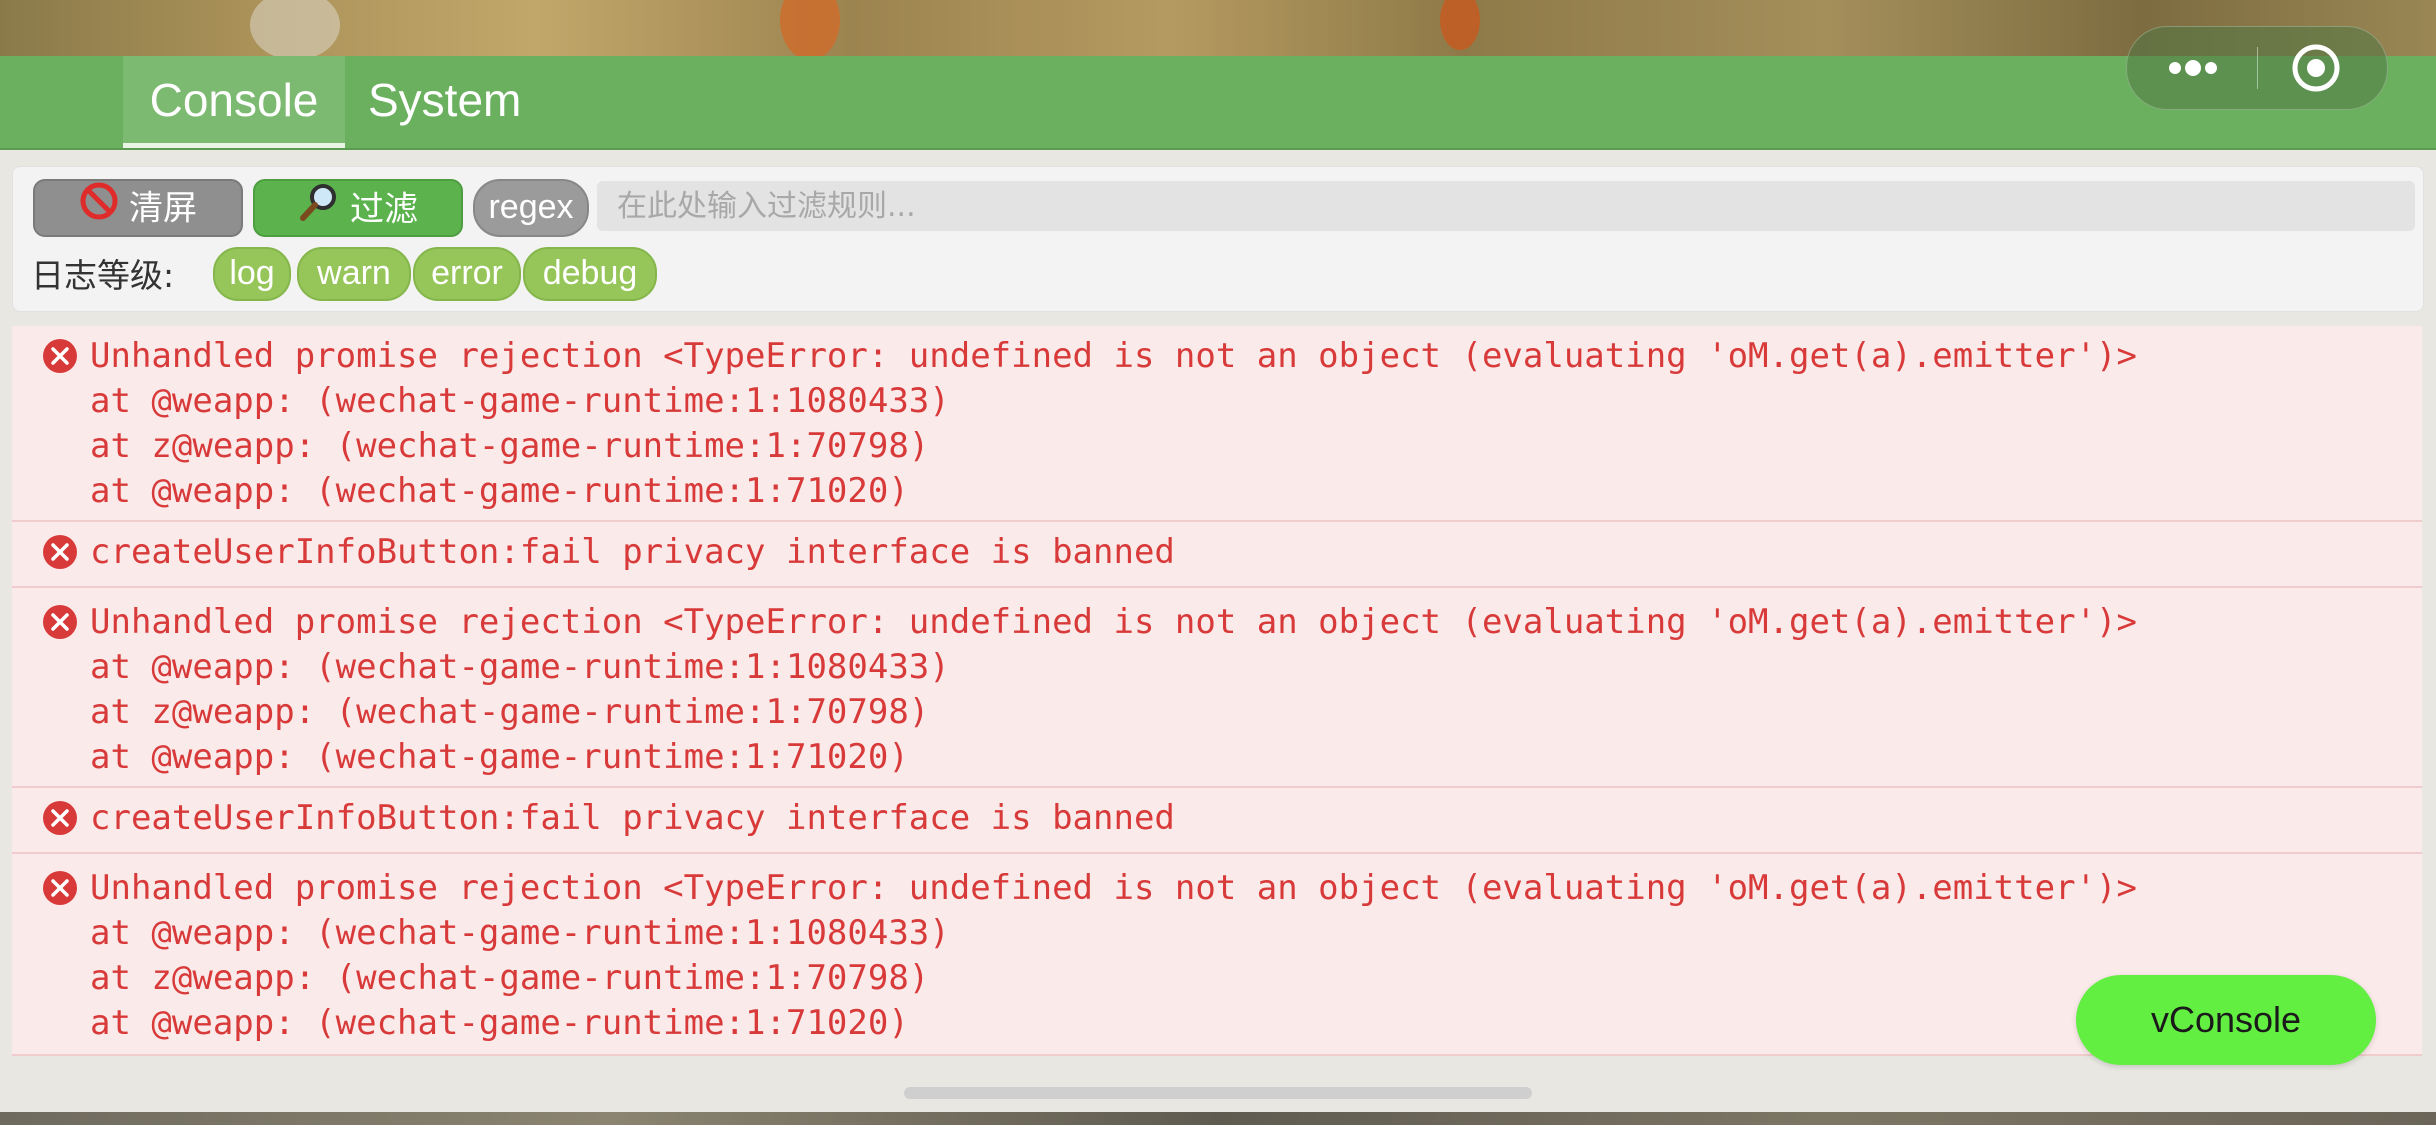  I want to click on more-dots-icon, so click(2193, 68).